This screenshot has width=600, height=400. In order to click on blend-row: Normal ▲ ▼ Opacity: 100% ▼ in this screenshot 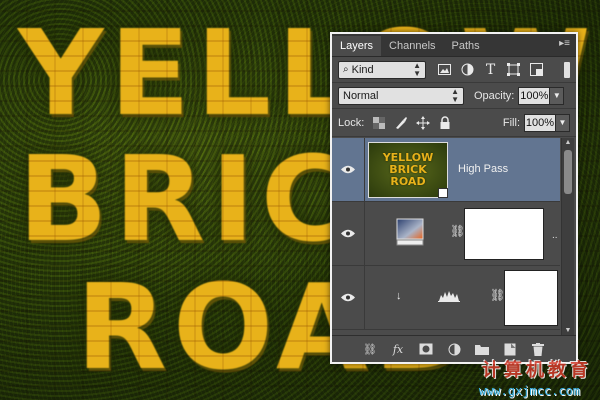, I will do `click(454, 96)`.